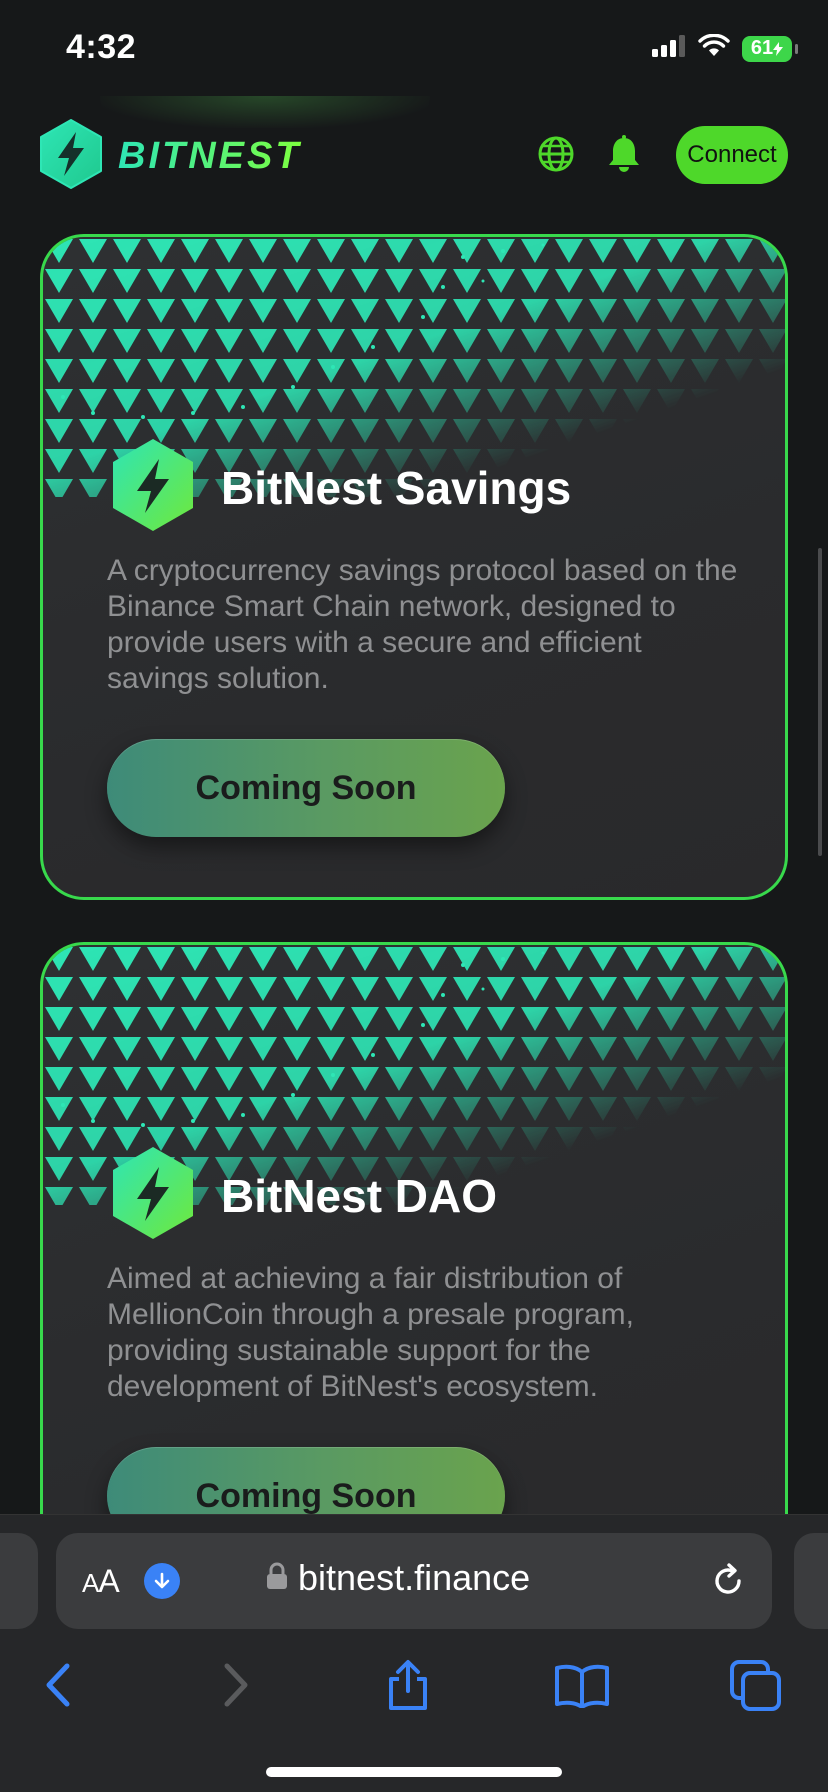 The height and width of the screenshot is (1792, 828). Describe the element at coordinates (19, 1581) in the screenshot. I see `previous-tab-peek` at that location.